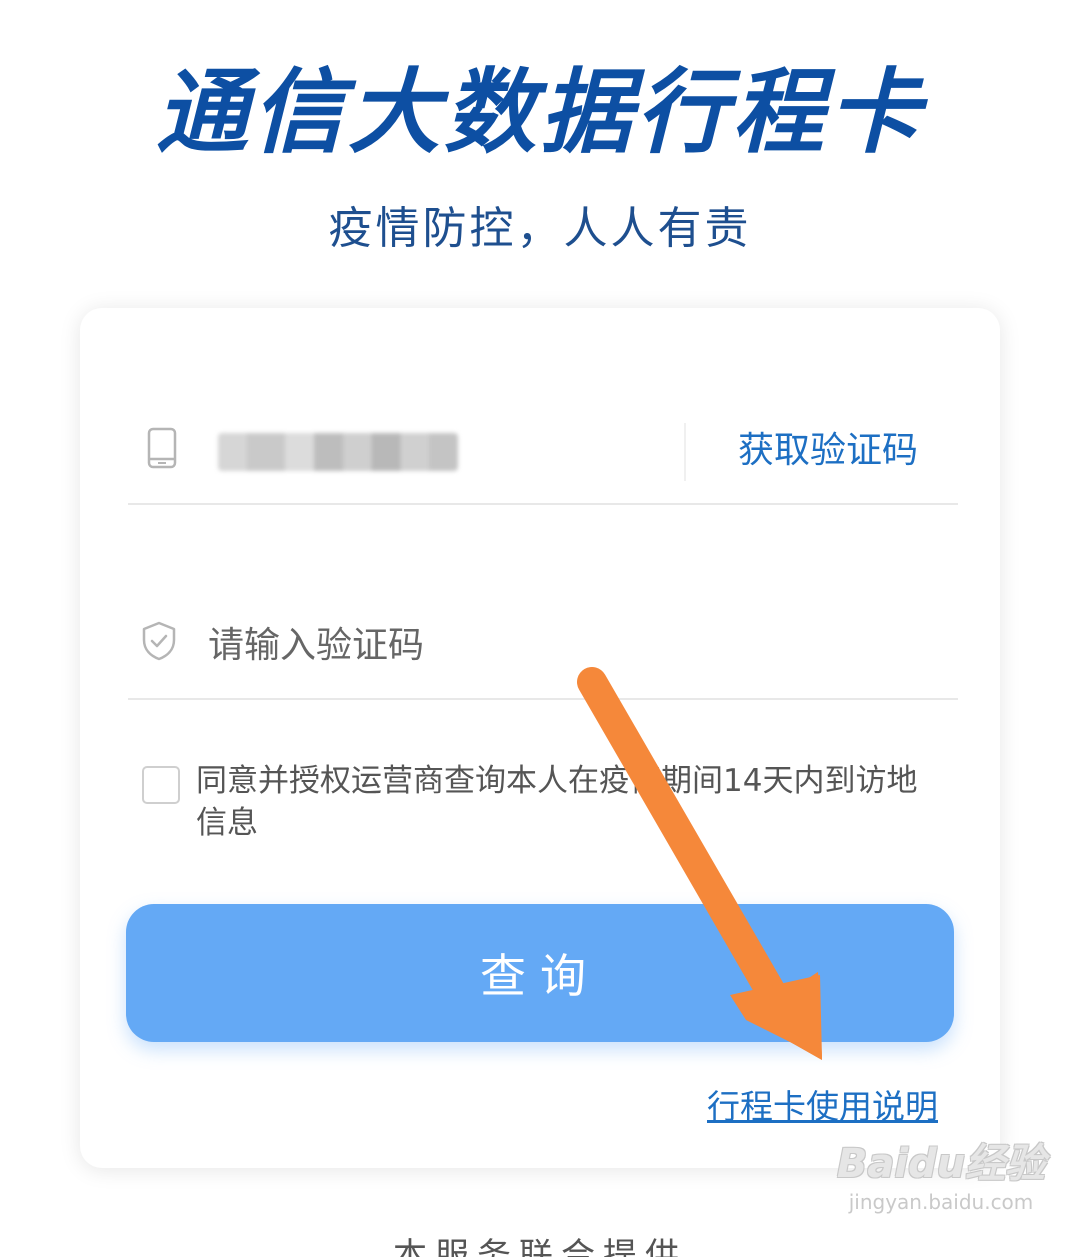 This screenshot has height=1257, width=1080. I want to click on watermark-logo: Baidu经验, so click(941, 1164).